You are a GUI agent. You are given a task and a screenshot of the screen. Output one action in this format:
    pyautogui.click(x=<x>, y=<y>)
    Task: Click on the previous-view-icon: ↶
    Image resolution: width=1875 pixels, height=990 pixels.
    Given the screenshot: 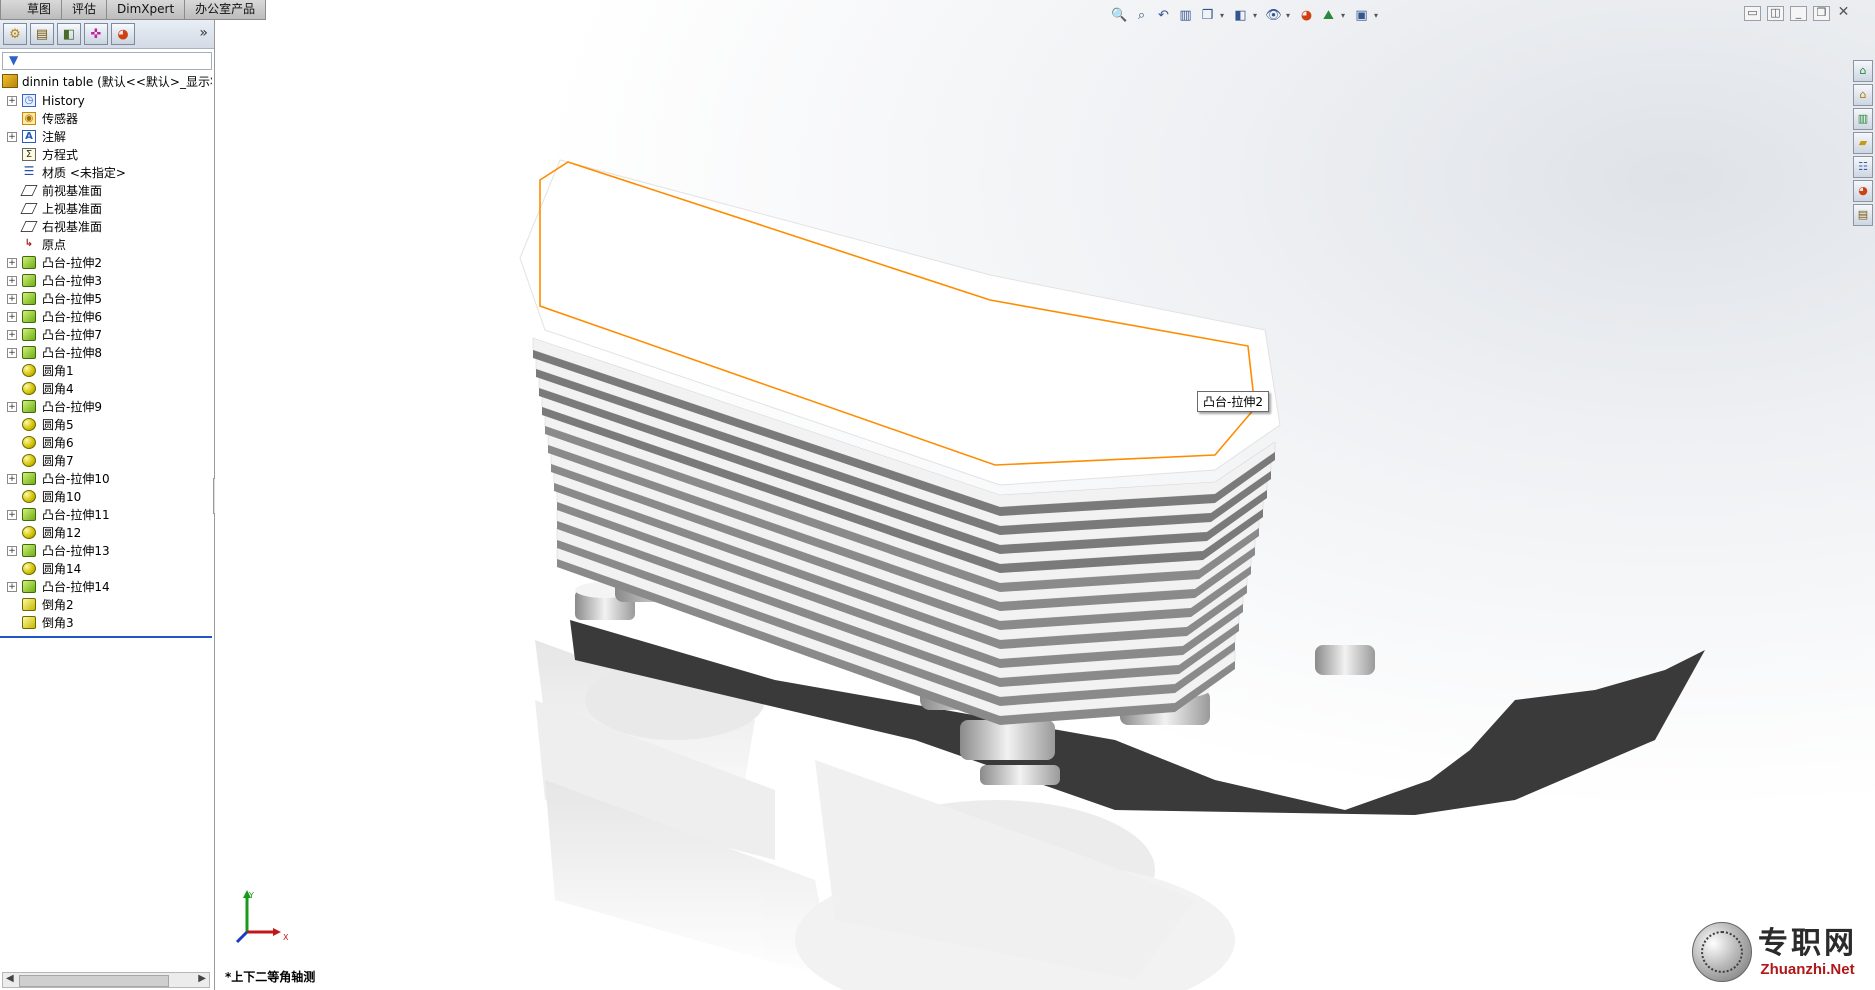 What is the action you would take?
    pyautogui.click(x=1163, y=15)
    